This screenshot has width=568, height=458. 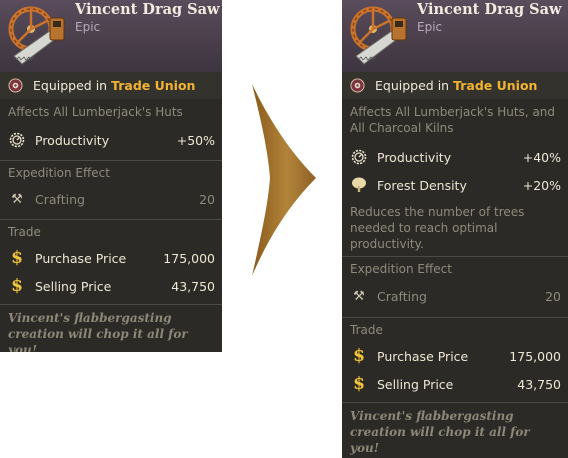 I want to click on forest-tree-icon, so click(x=359, y=184).